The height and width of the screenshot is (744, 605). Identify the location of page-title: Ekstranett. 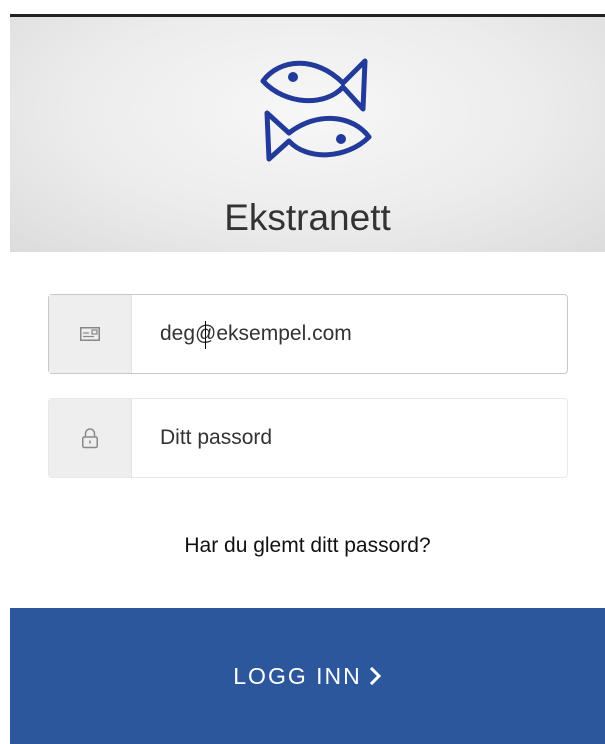
(307, 217).